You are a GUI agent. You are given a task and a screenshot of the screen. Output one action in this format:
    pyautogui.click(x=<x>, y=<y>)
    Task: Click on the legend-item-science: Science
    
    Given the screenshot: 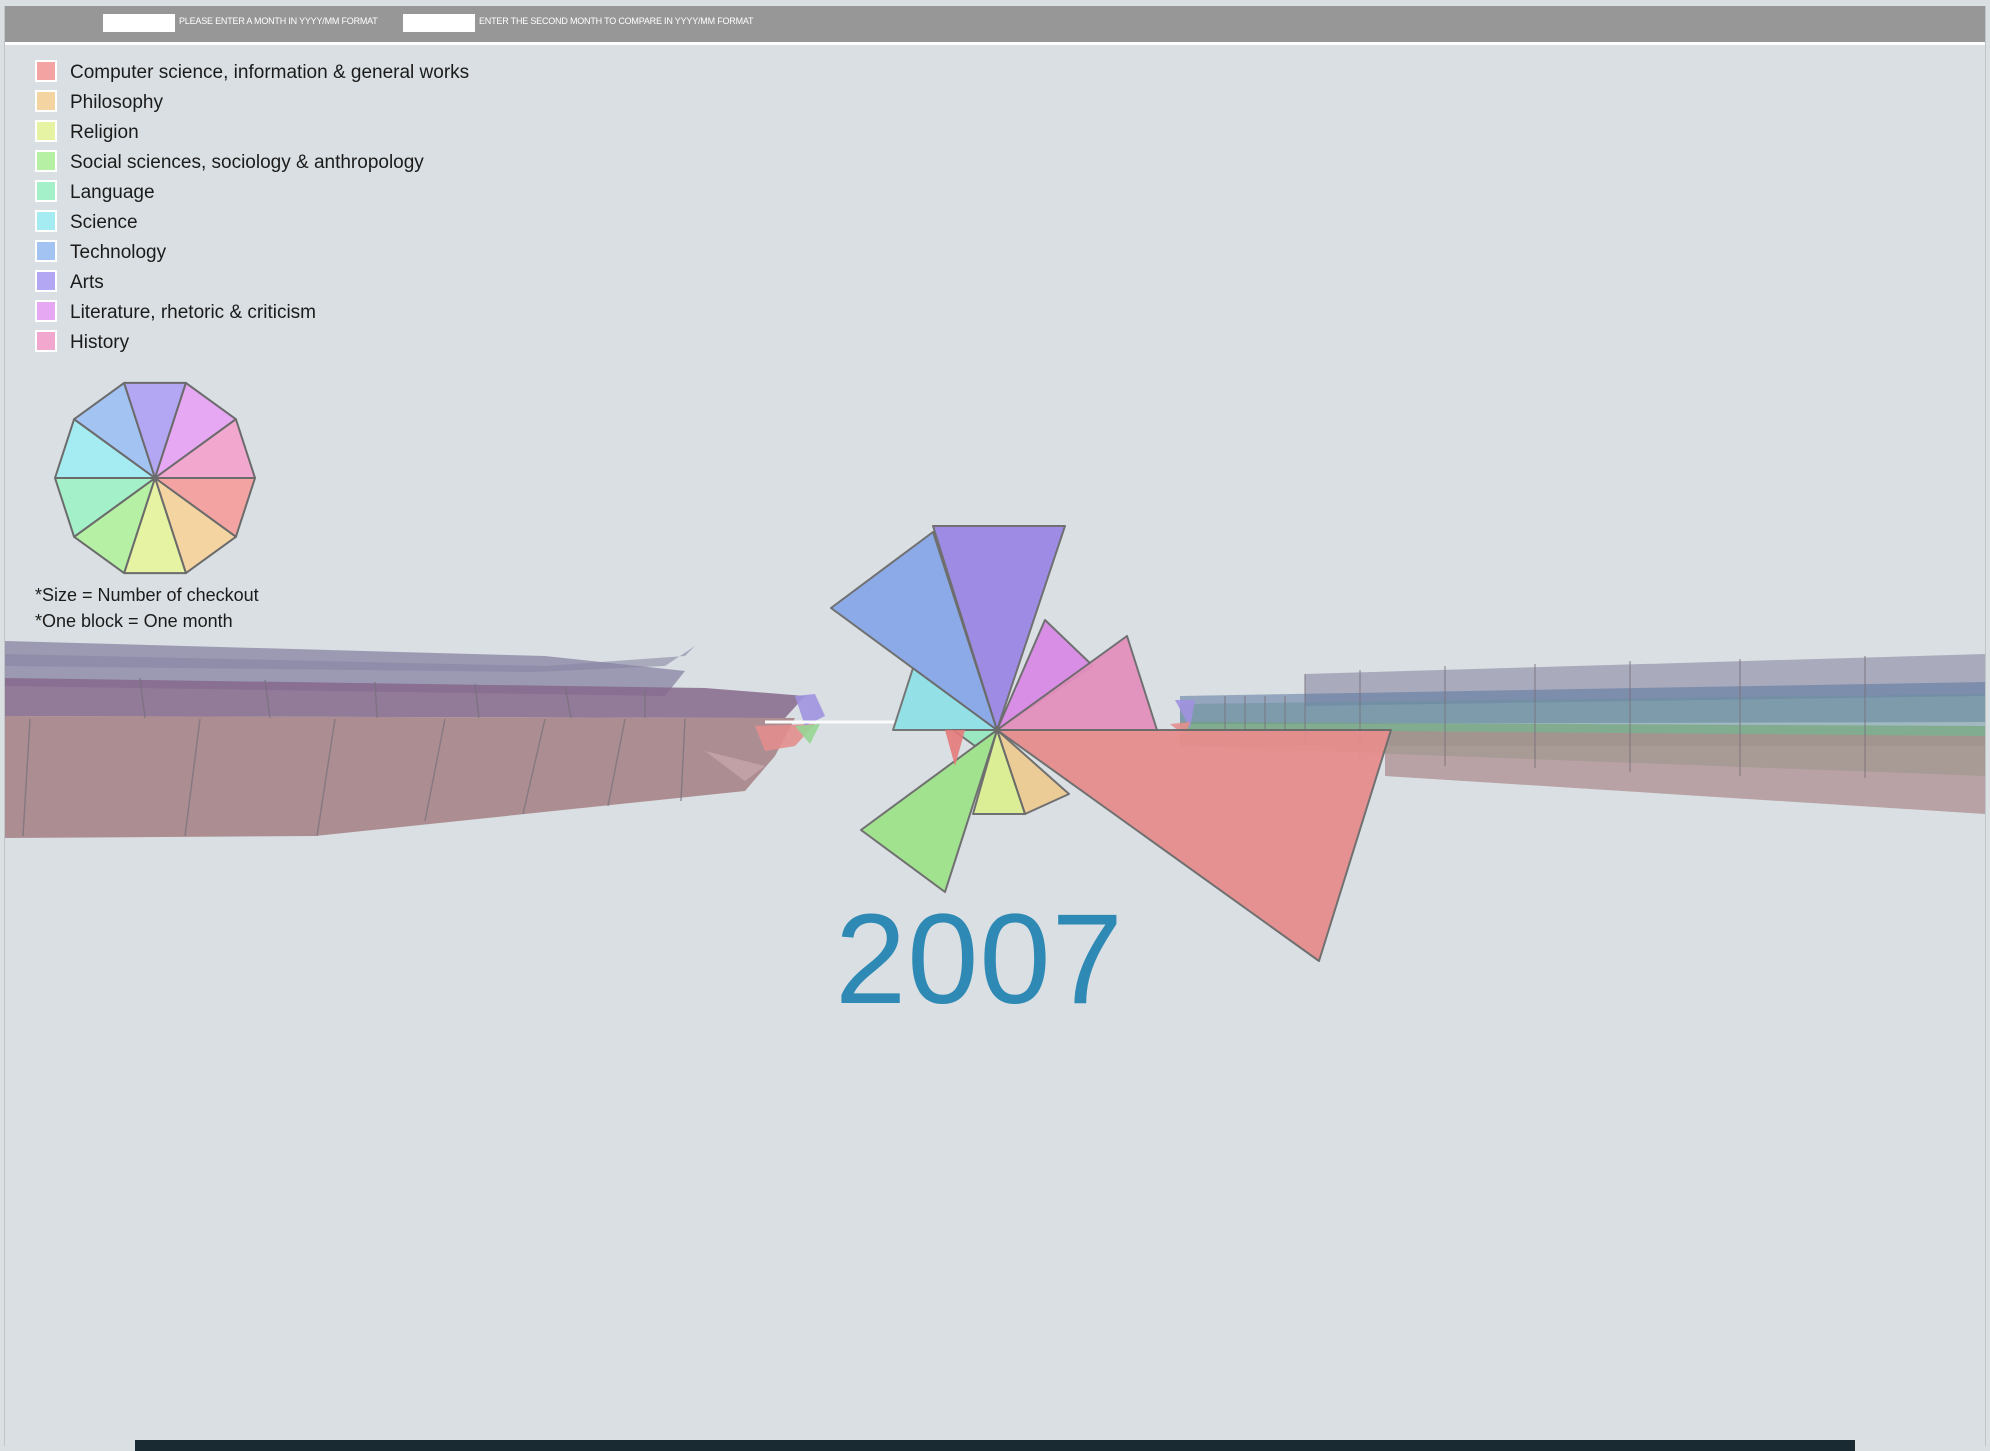 What is the action you would take?
    pyautogui.click(x=295, y=221)
    